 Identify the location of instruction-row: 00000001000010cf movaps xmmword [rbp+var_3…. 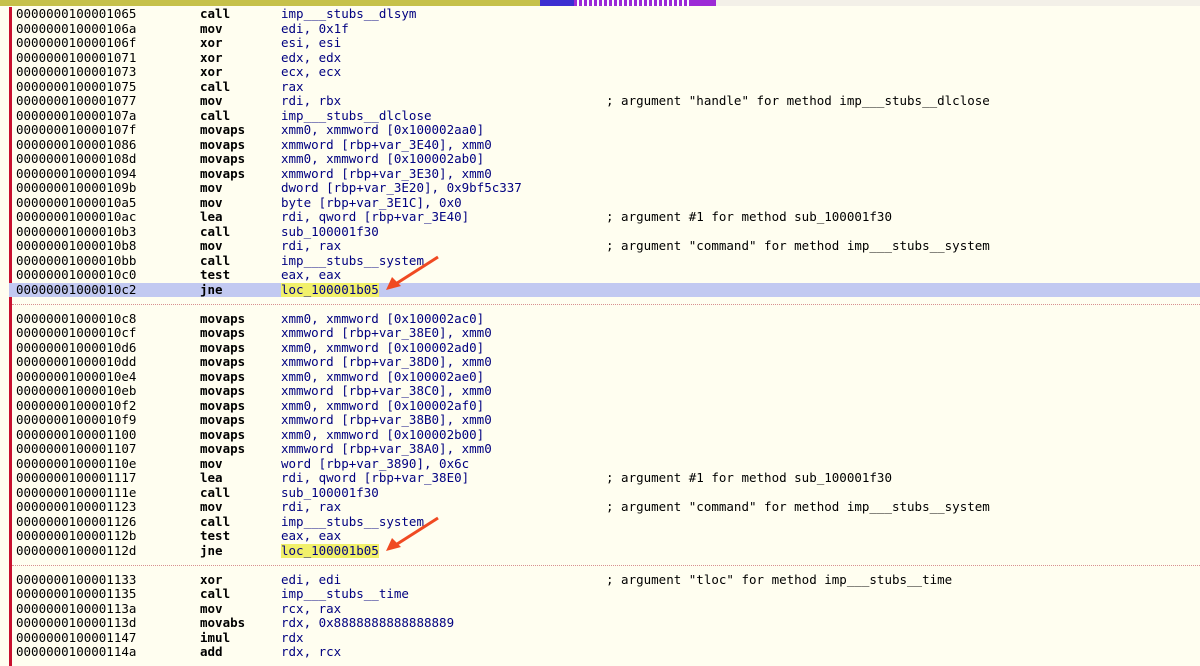
(600, 333).